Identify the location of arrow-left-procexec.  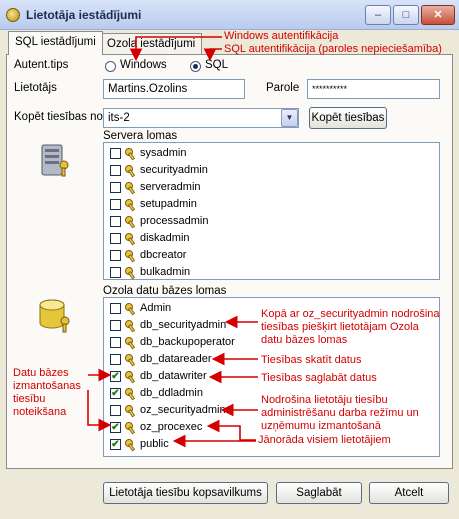
(99, 411).